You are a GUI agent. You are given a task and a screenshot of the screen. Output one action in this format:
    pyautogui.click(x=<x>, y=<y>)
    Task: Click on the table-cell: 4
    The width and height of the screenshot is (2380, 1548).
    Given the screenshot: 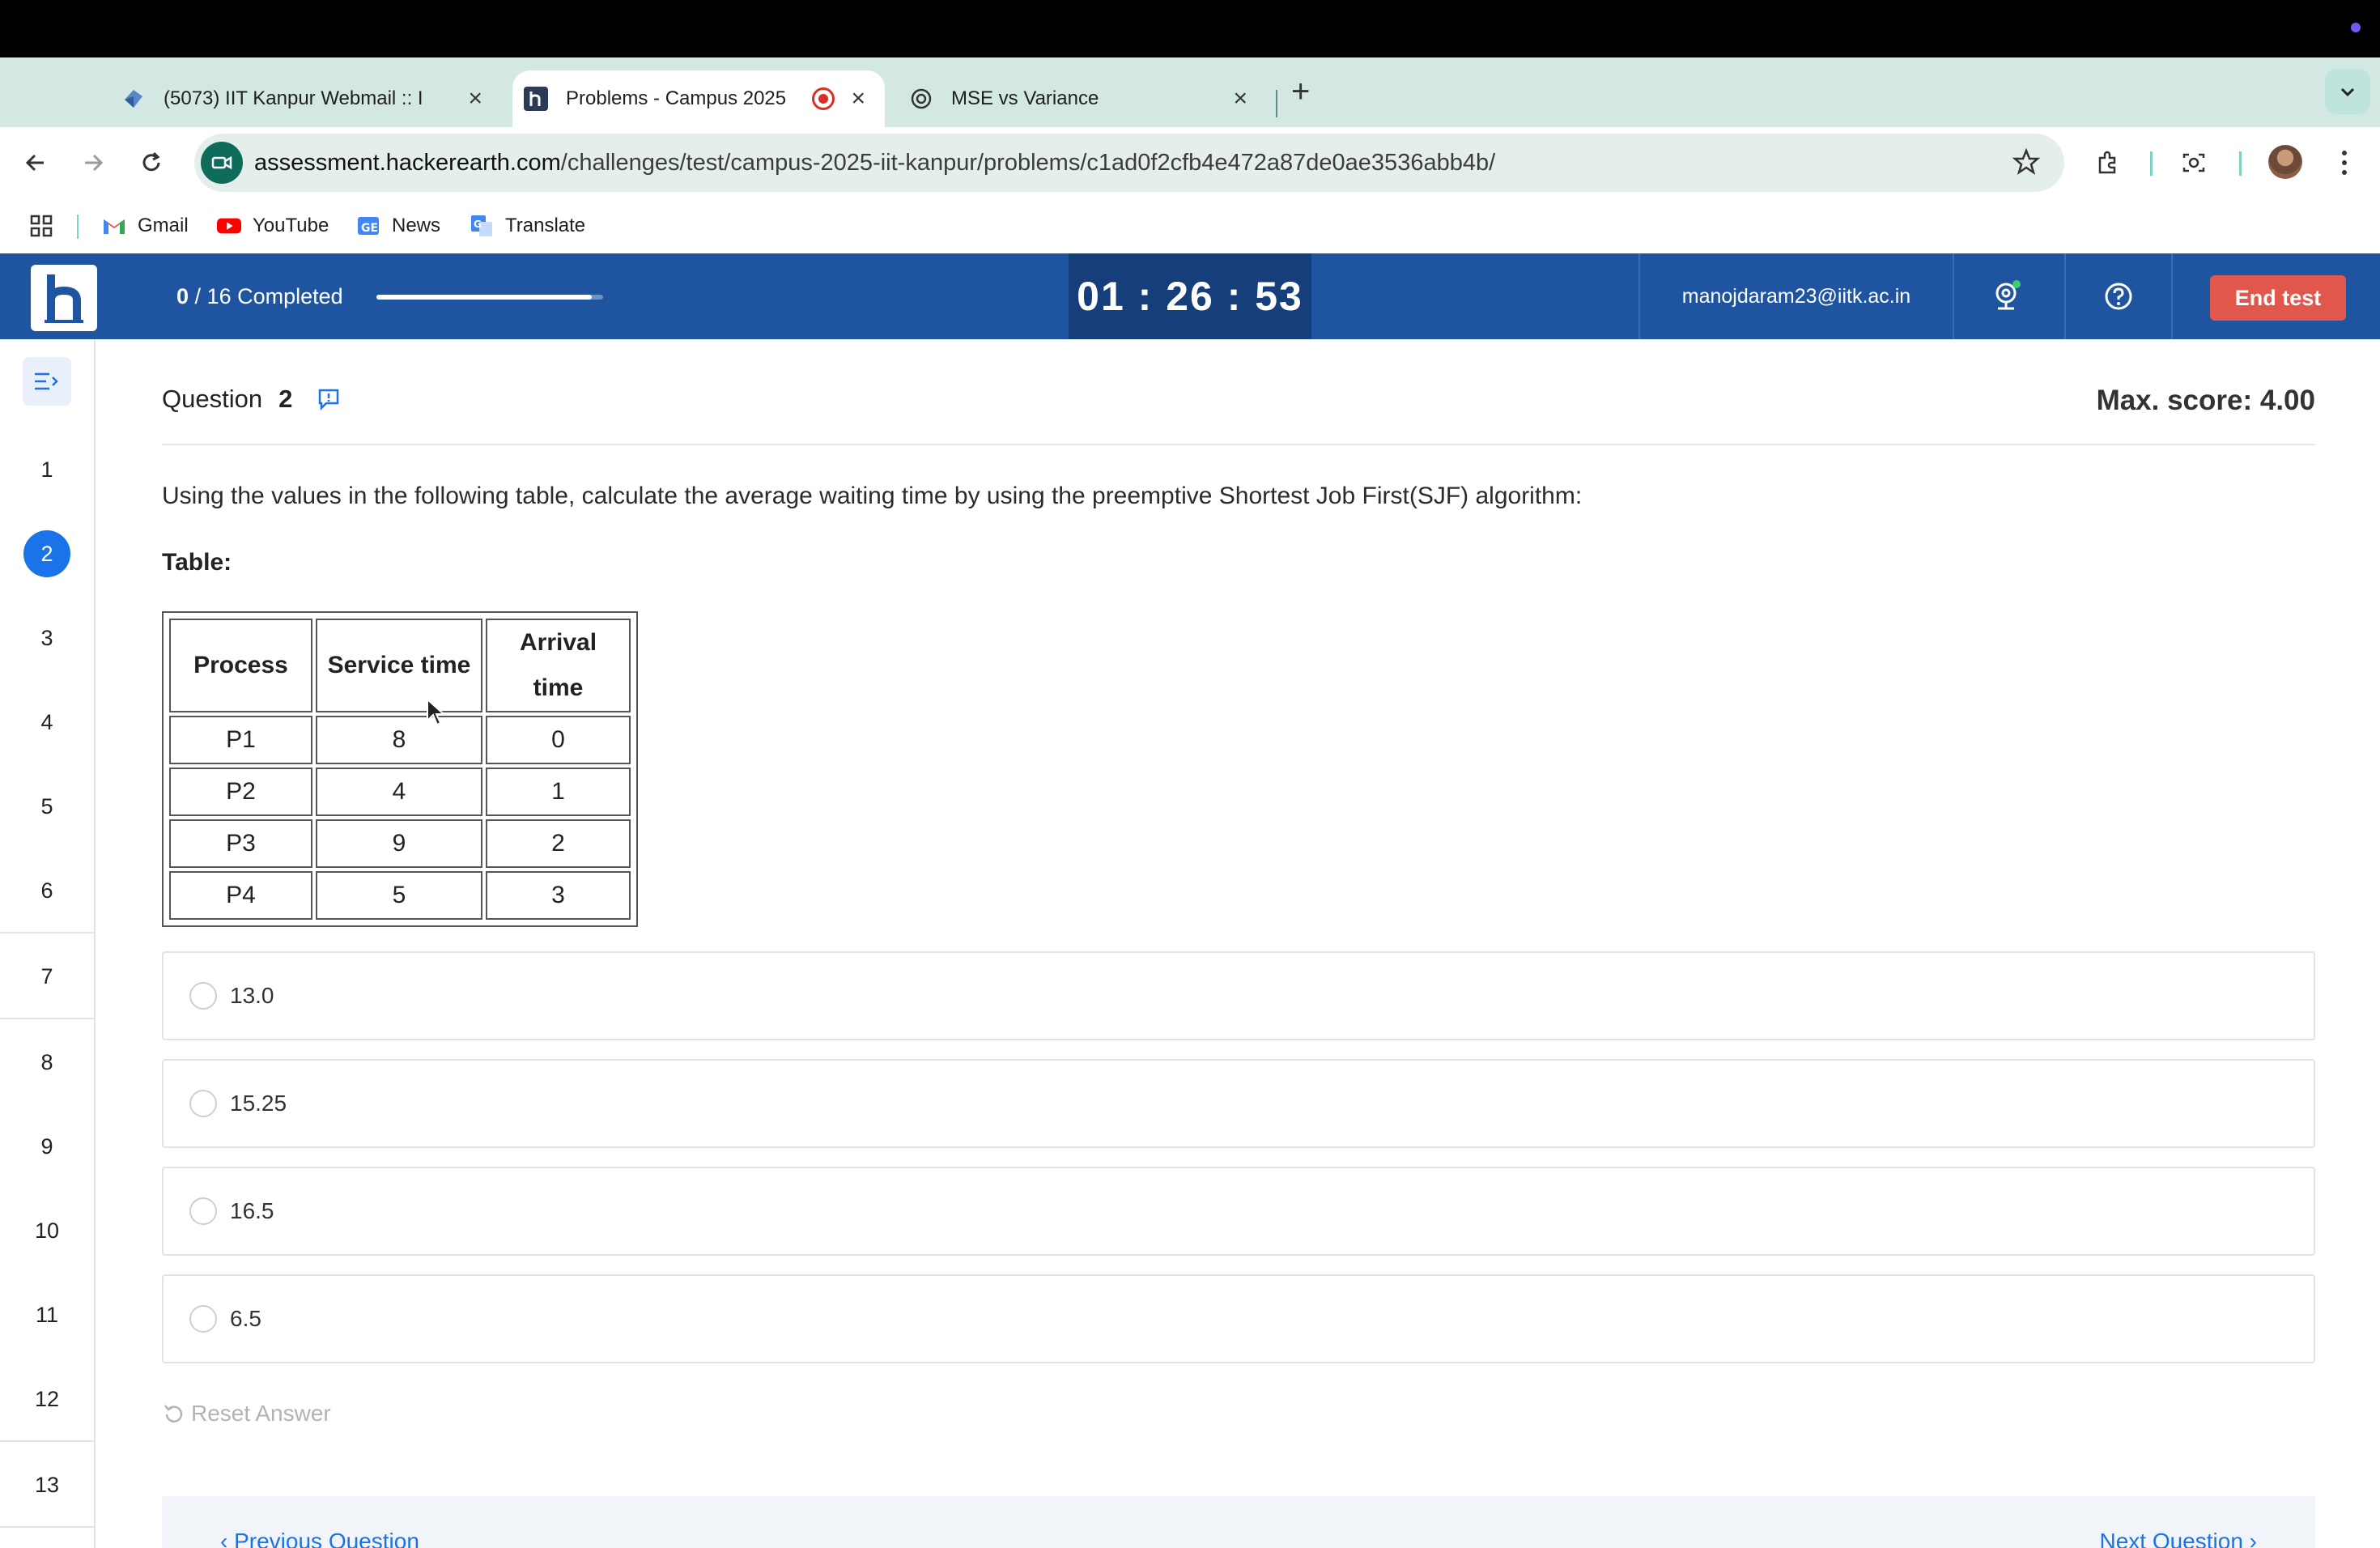 What is the action you would take?
    pyautogui.click(x=399, y=792)
    